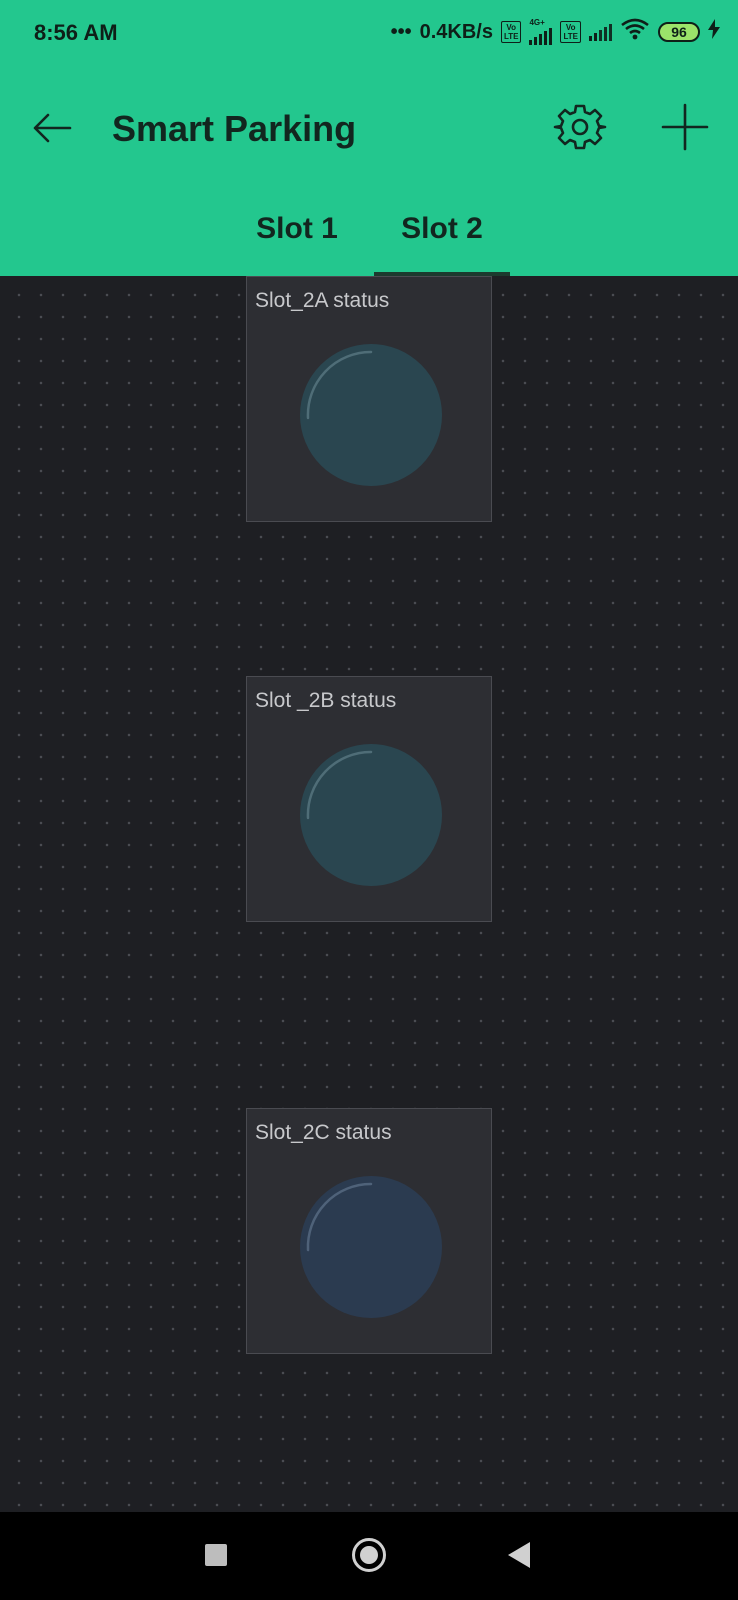 The height and width of the screenshot is (1600, 738). I want to click on recents-button, so click(216, 1555).